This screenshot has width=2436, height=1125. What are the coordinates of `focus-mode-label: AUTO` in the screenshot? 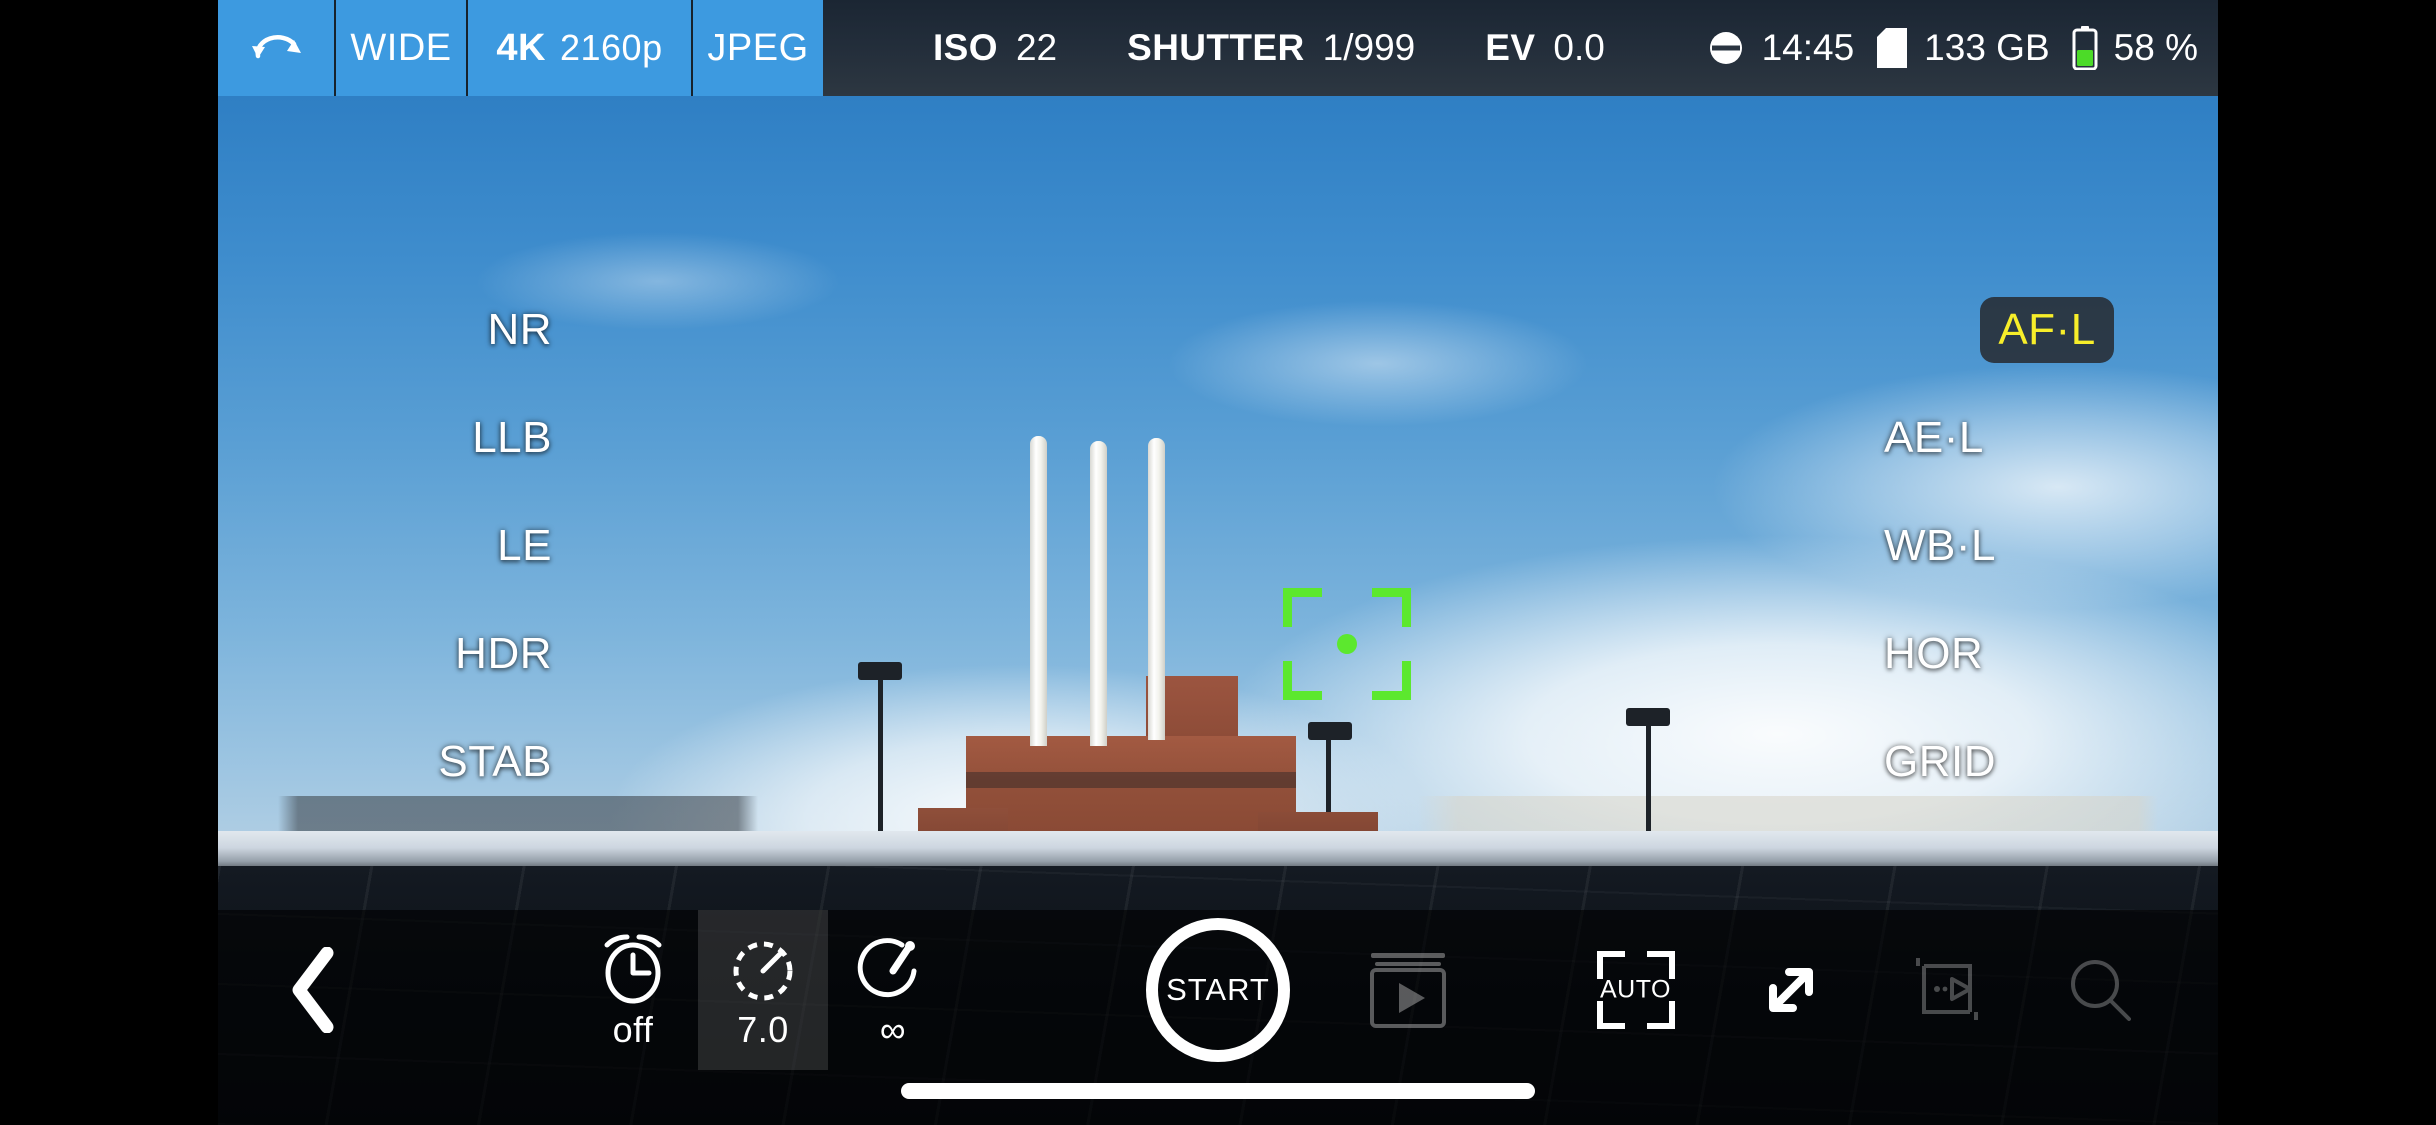 It's located at (1635, 989).